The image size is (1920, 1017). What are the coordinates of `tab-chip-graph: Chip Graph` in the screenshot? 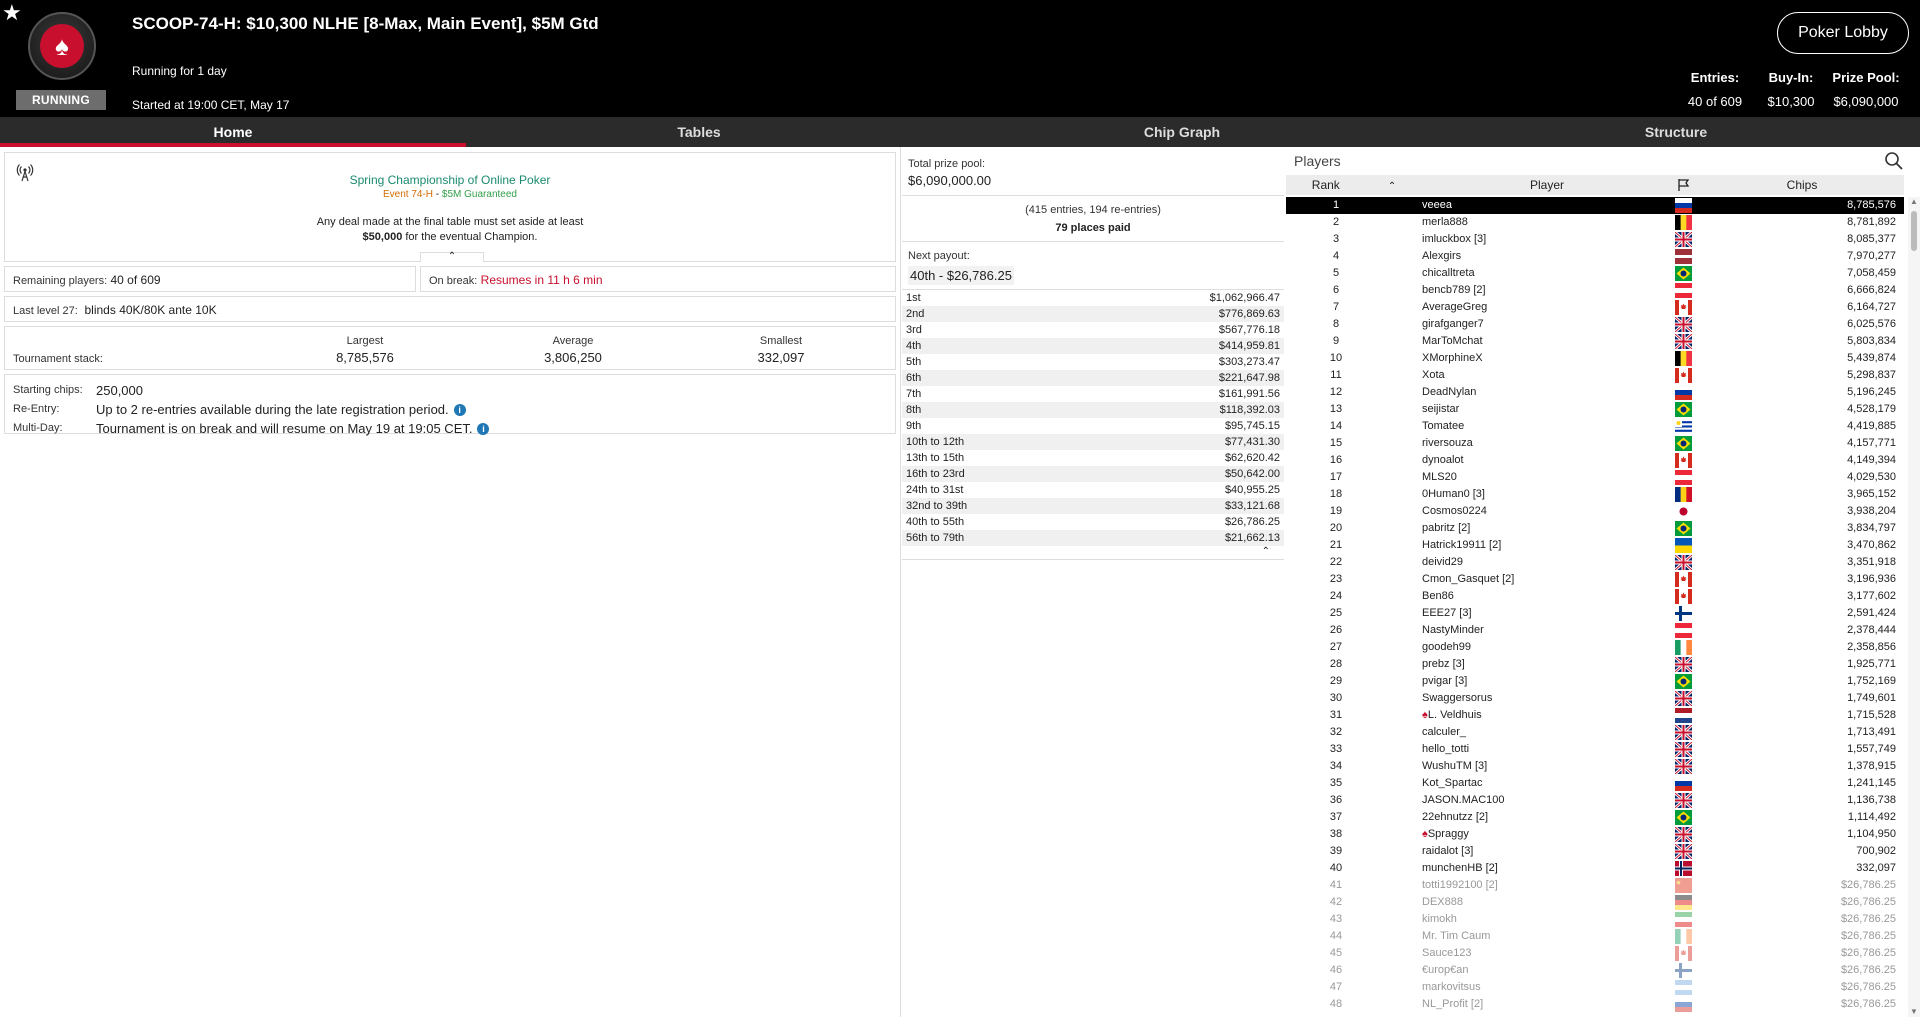 It's located at (1182, 132).